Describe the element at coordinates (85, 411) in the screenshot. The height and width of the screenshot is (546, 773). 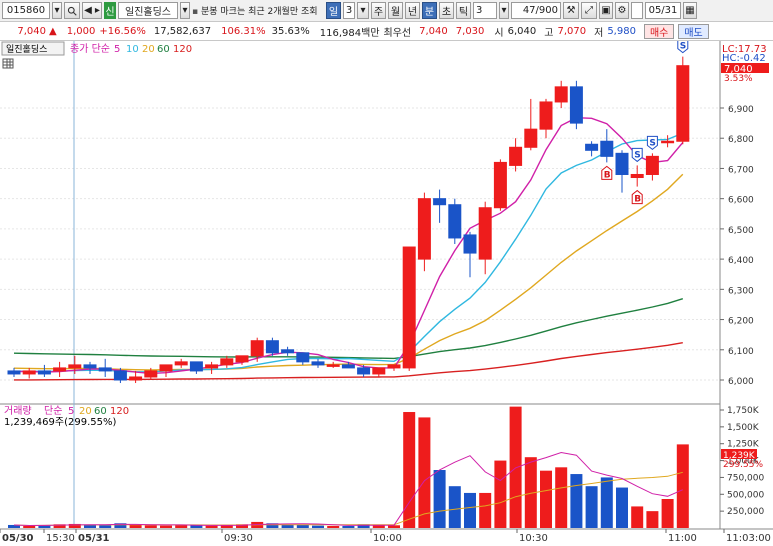
I see `volume-ma-20: 20` at that location.